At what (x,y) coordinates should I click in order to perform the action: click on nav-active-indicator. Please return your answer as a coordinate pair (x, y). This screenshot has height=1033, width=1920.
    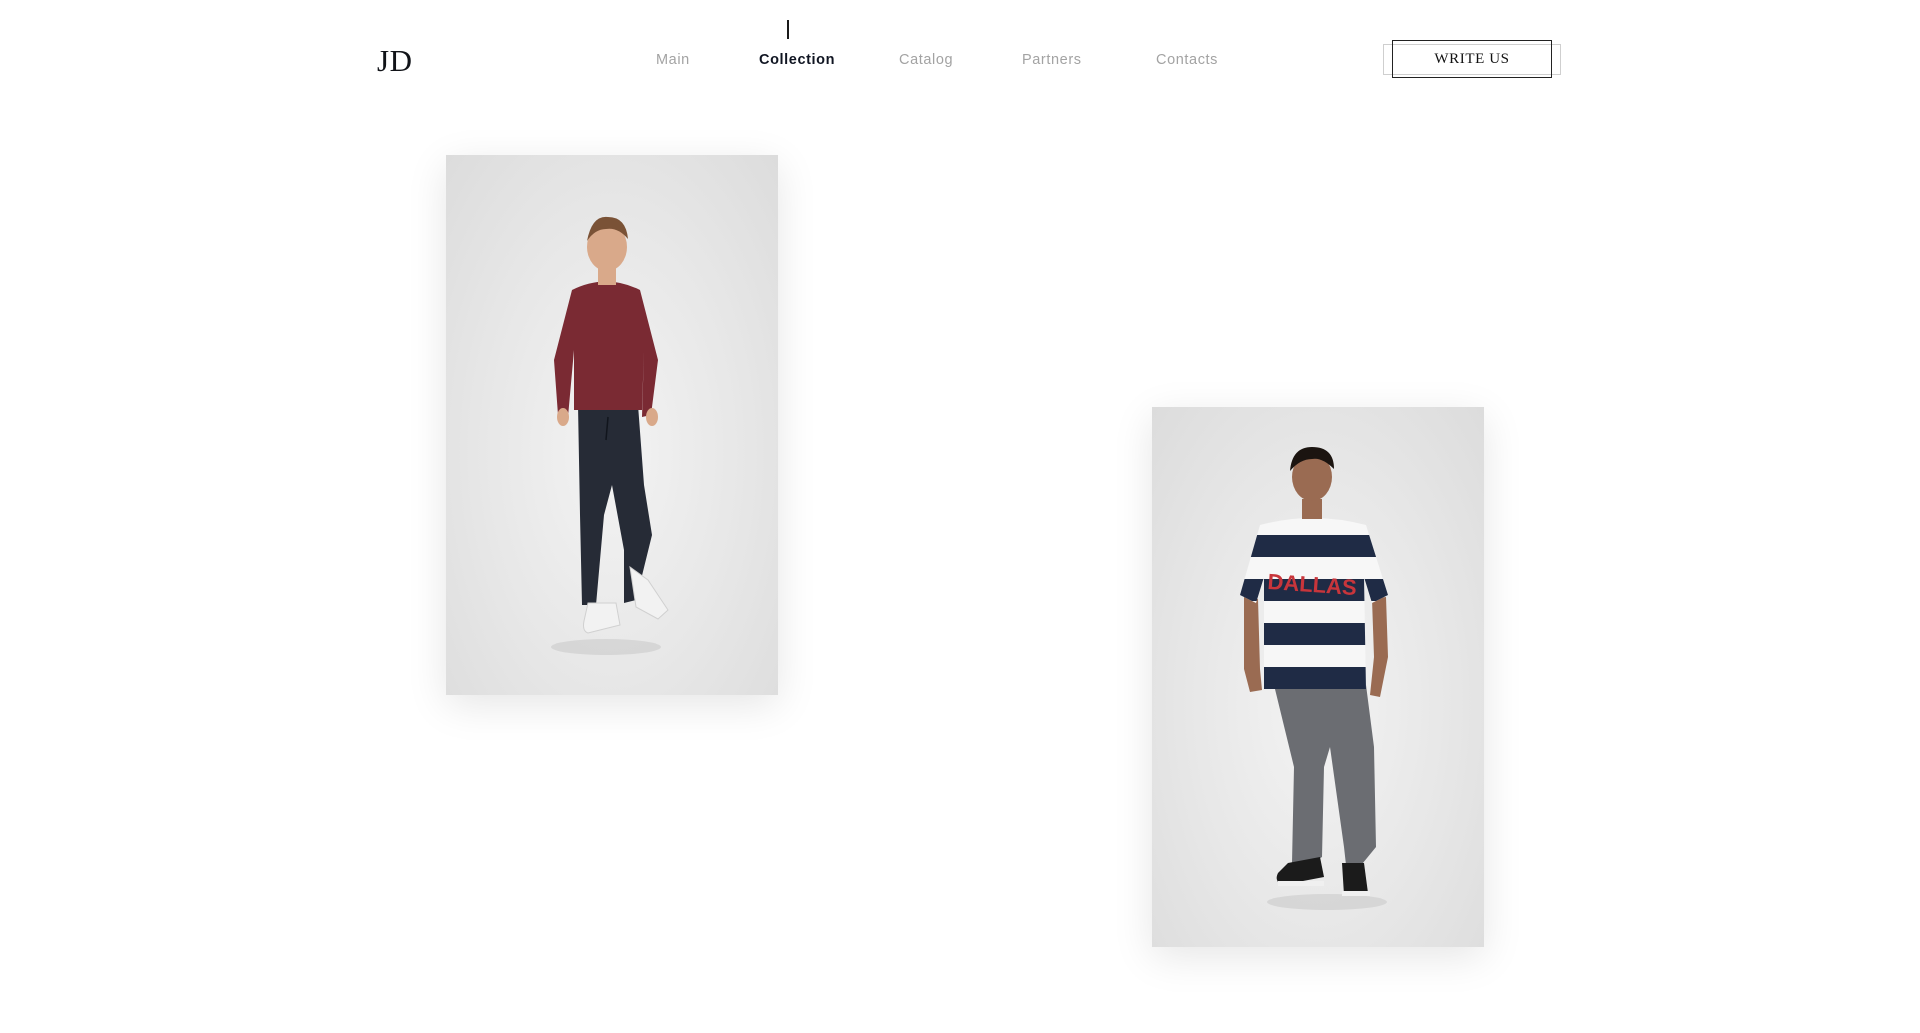
    Looking at the image, I should click on (788, 29).